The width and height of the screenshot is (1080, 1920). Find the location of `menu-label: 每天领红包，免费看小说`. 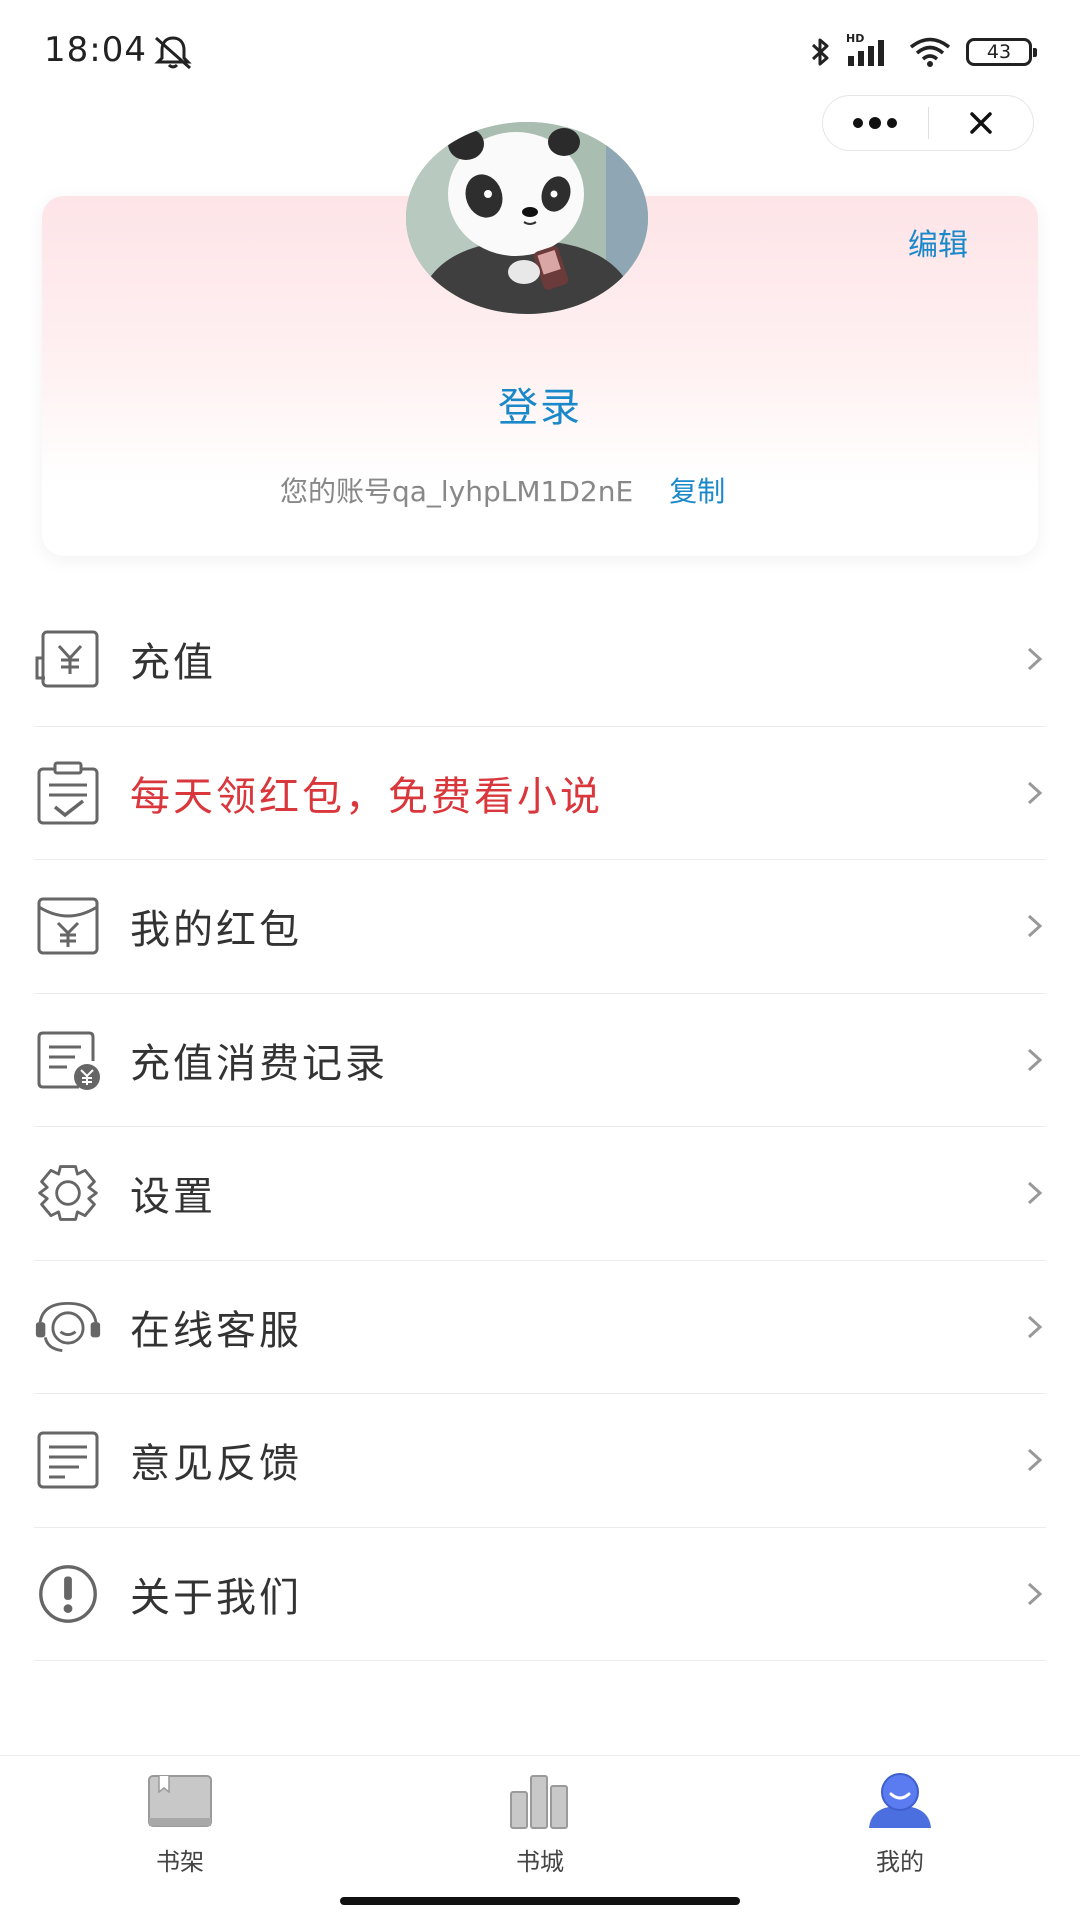

menu-label: 每天领红包，免费看小说 is located at coordinates (366, 796).